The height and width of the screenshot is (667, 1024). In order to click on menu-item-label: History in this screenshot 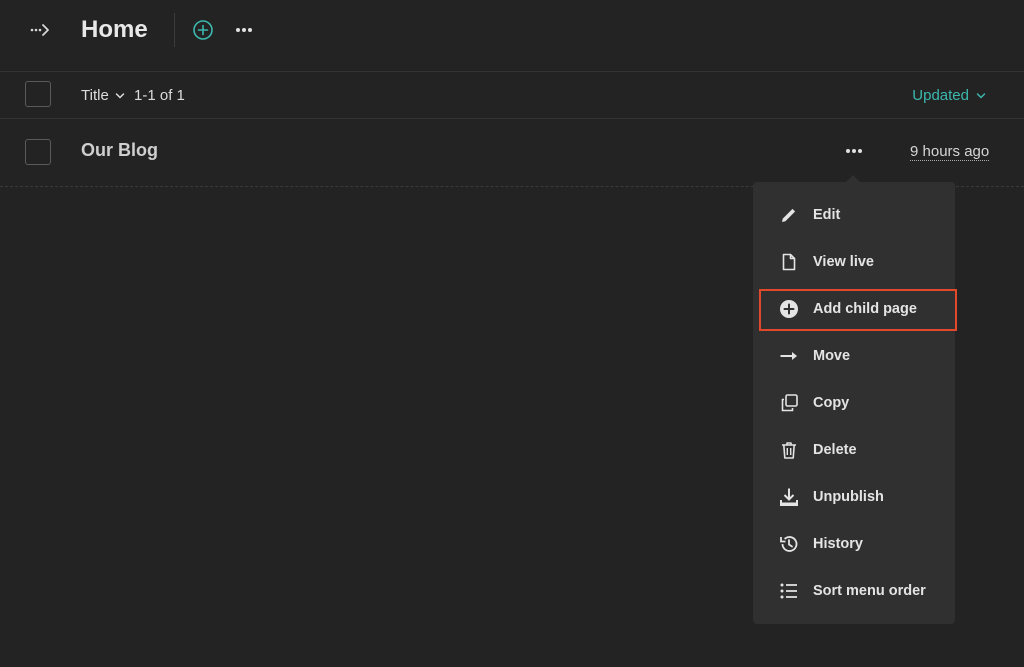, I will do `click(838, 543)`.